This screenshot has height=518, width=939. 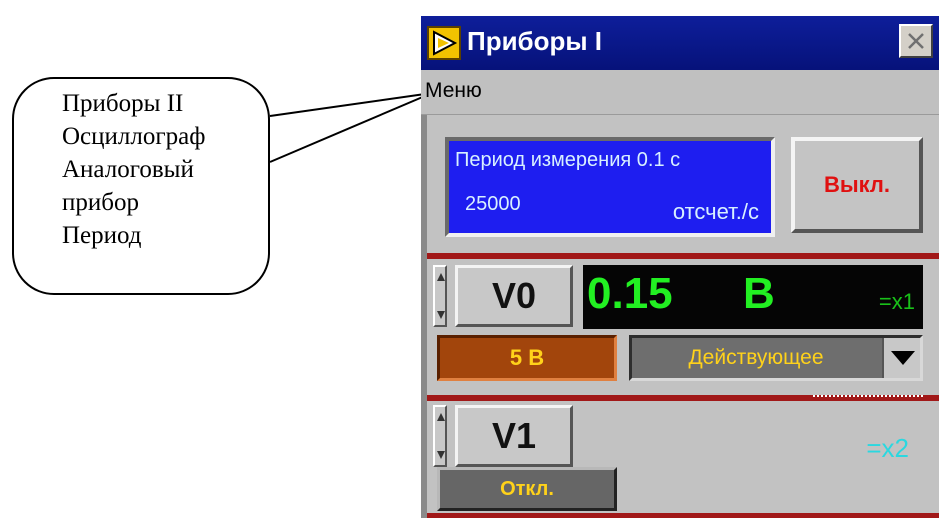 I want to click on sample-rate-unit: отсчет./с, so click(x=715, y=211).